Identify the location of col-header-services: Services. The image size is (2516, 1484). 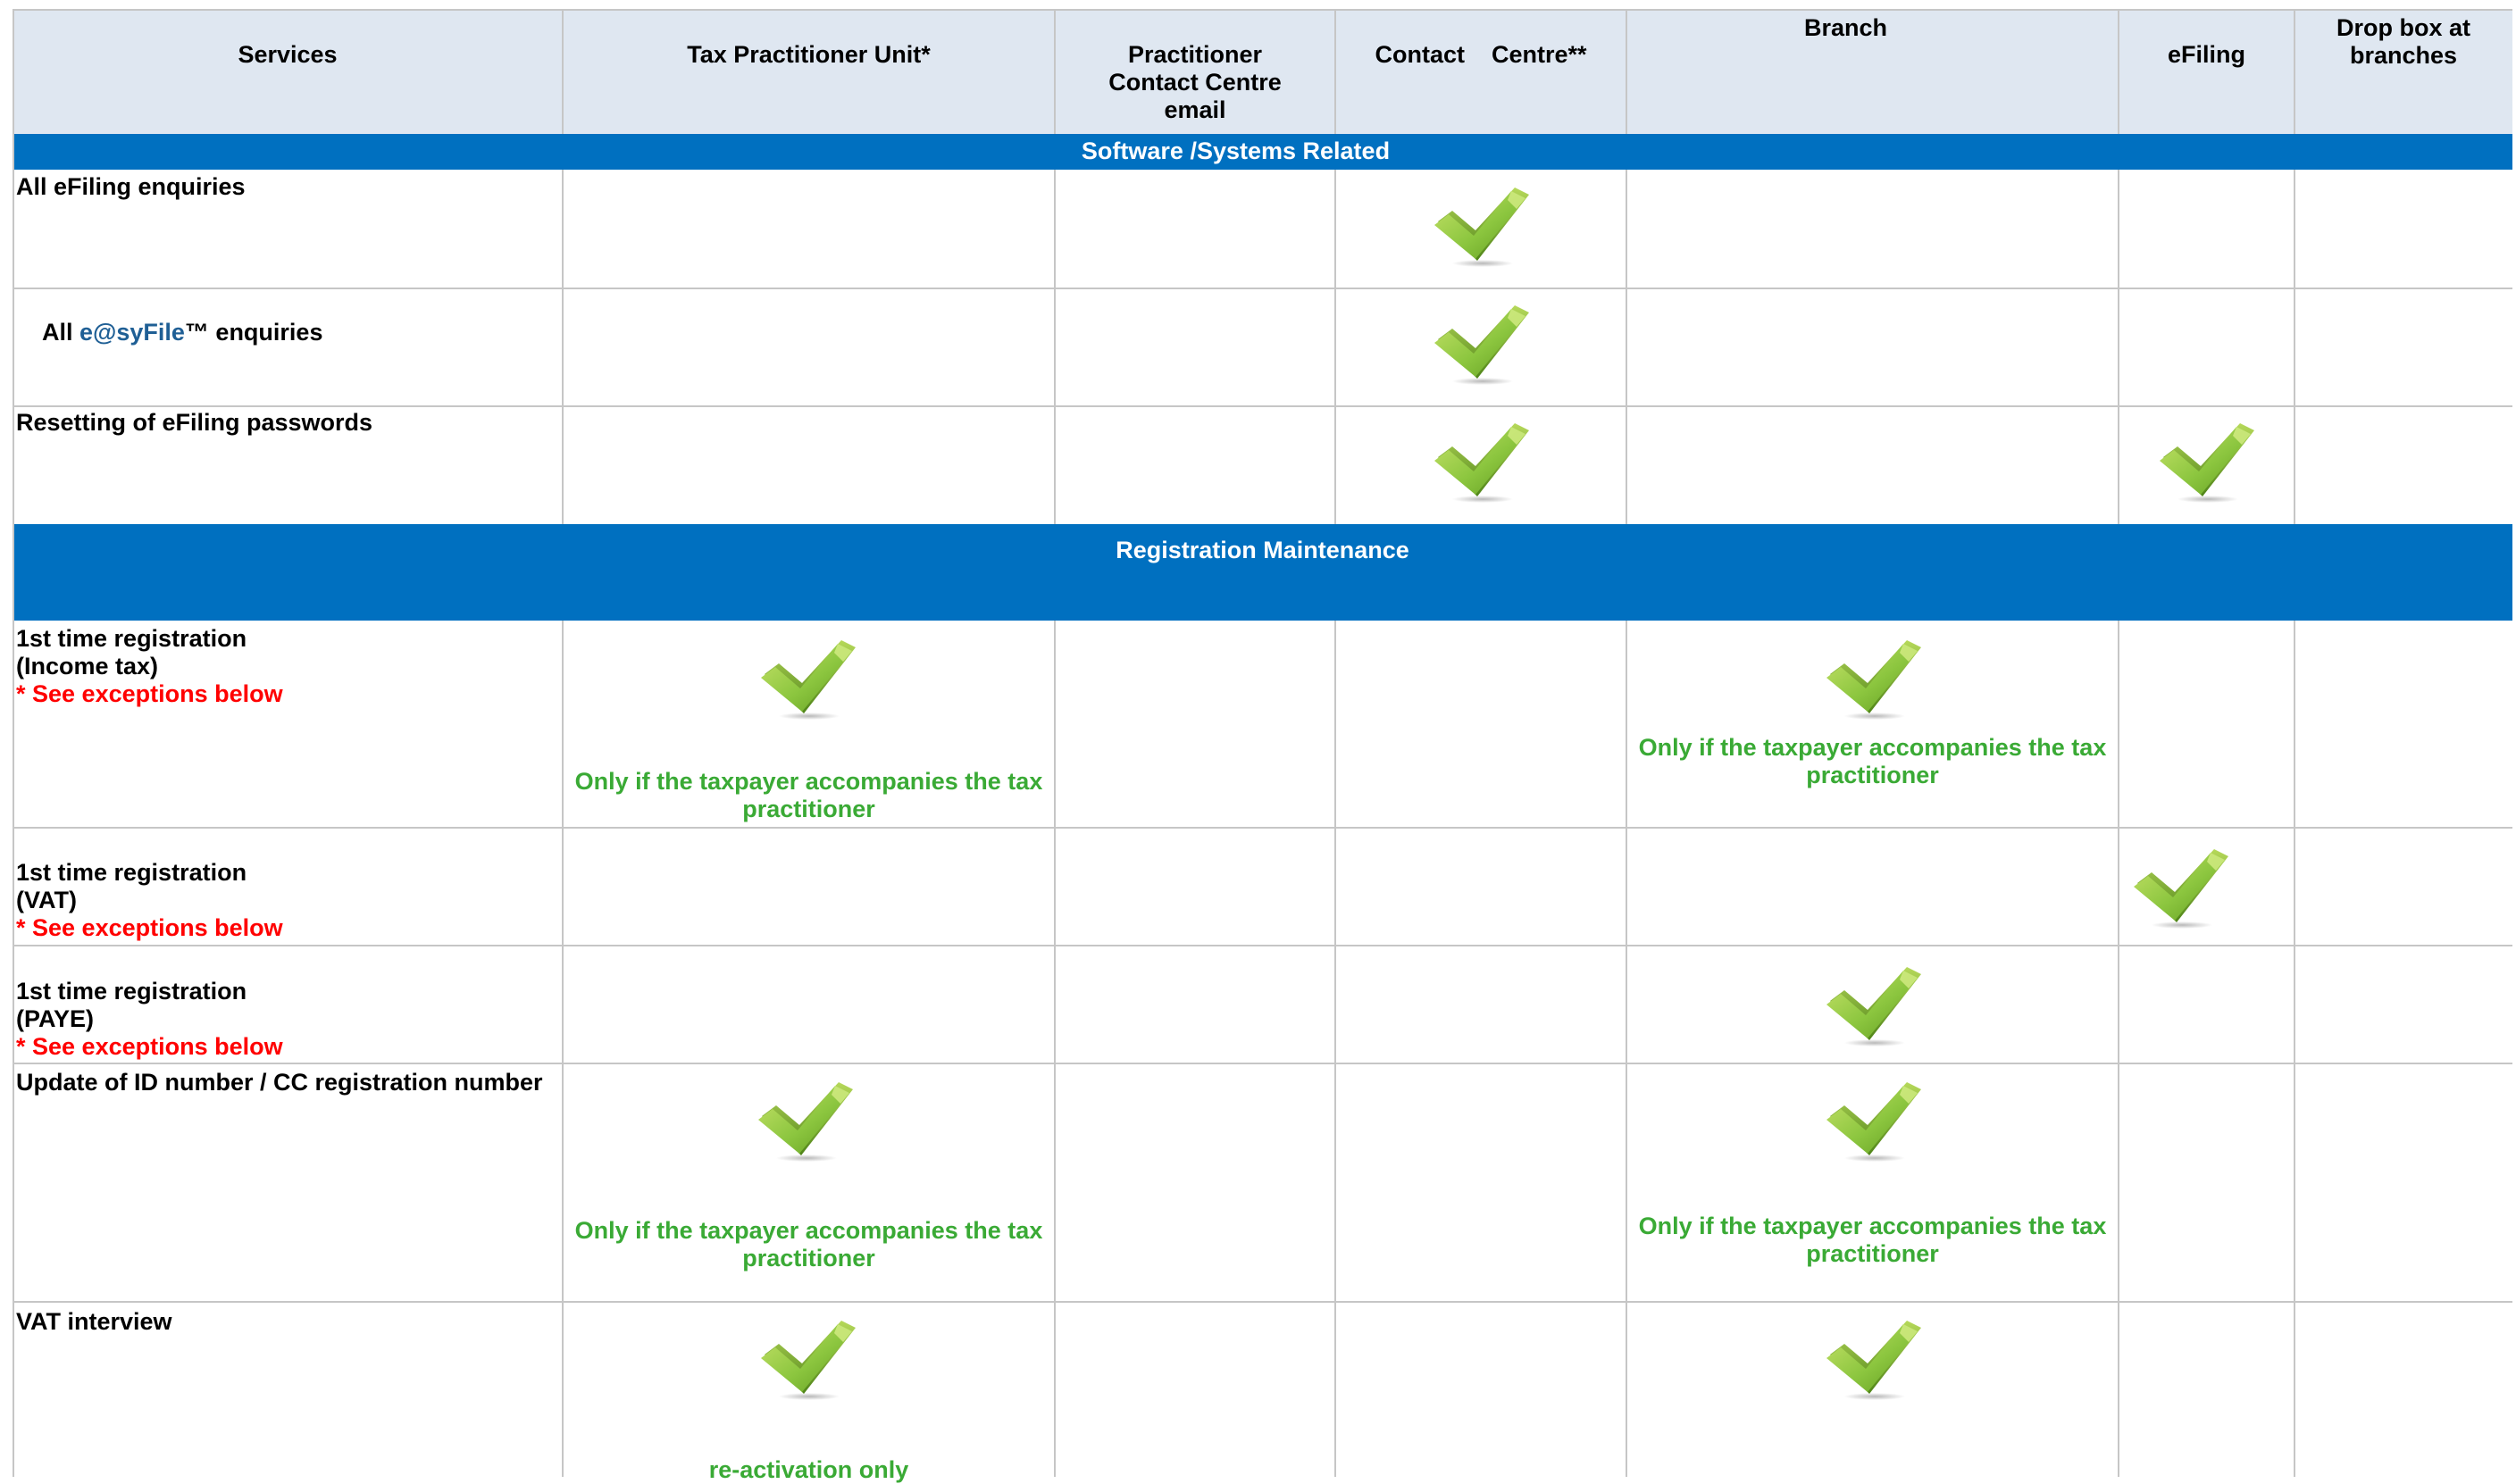
(288, 54).